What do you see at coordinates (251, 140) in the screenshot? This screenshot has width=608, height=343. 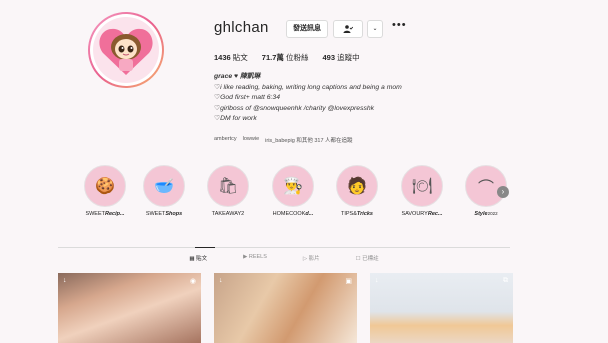 I see `follower-link: lowwie` at bounding box center [251, 140].